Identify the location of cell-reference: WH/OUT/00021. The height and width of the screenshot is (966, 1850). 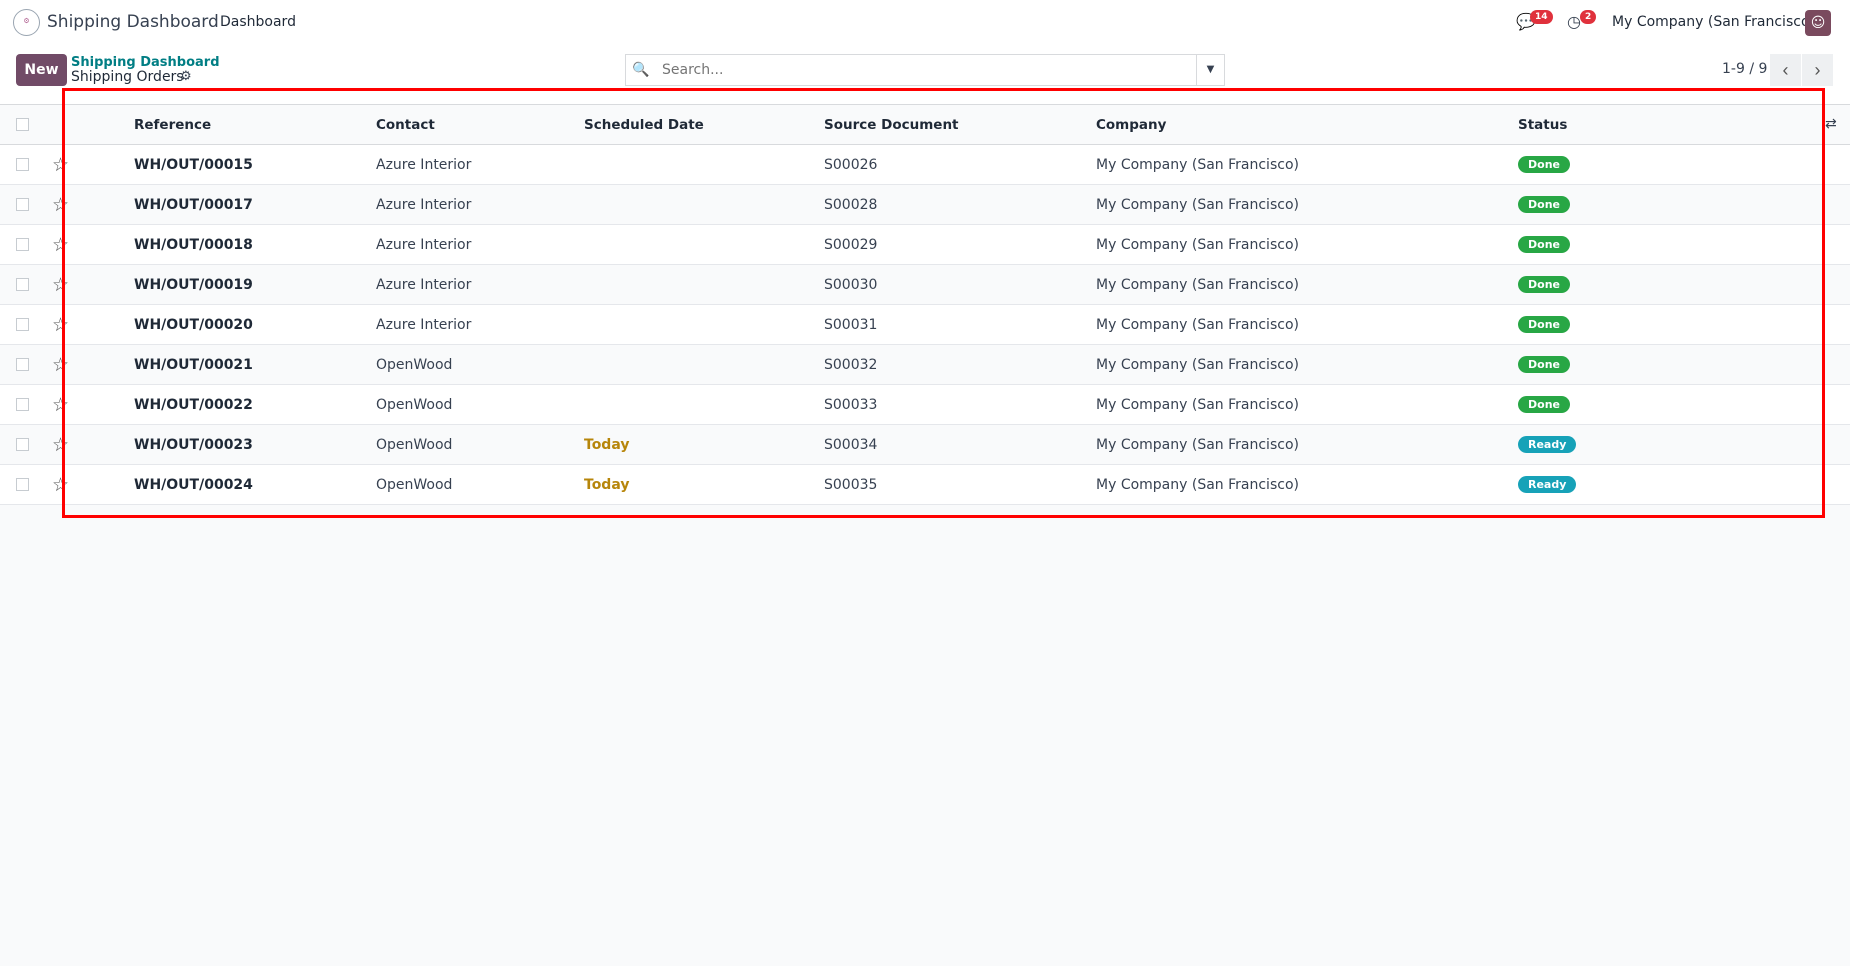
(255, 364).